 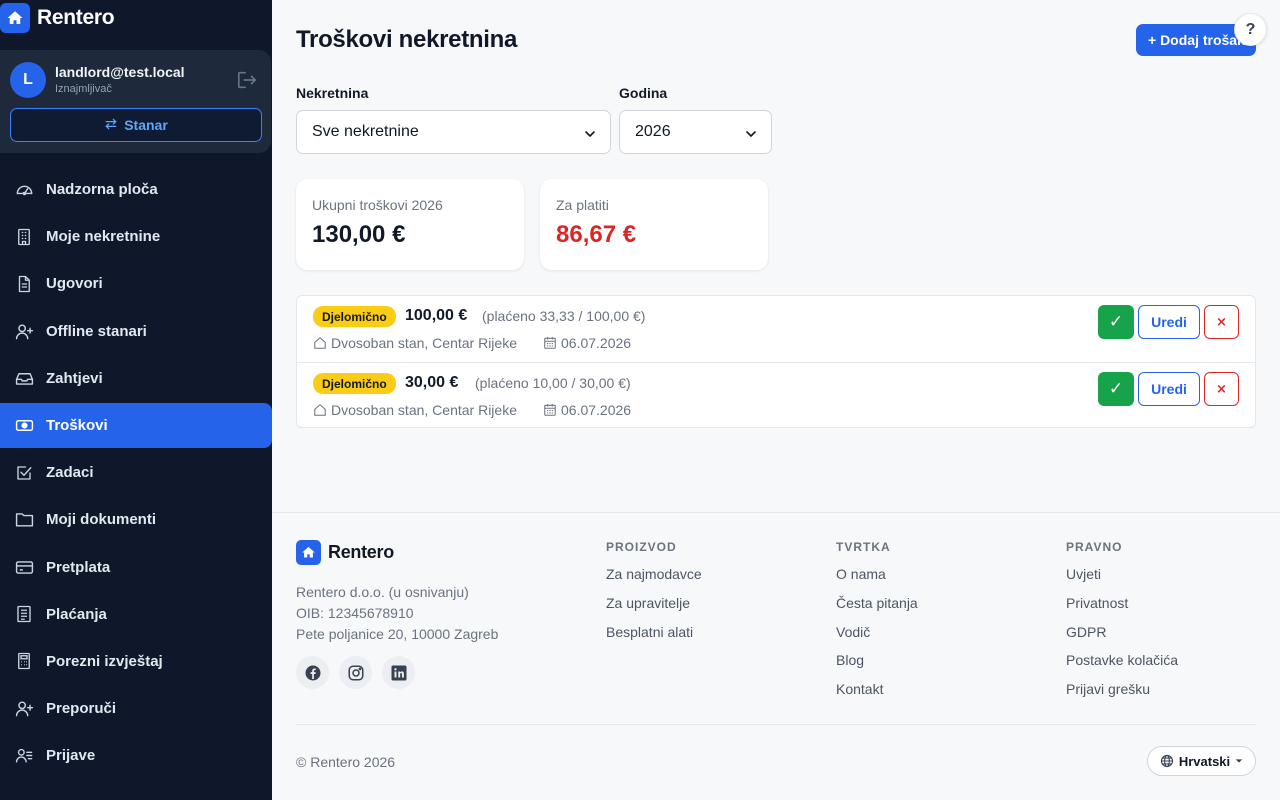 What do you see at coordinates (432, 382) in the screenshot?
I see `expense-amount: 30,00 €` at bounding box center [432, 382].